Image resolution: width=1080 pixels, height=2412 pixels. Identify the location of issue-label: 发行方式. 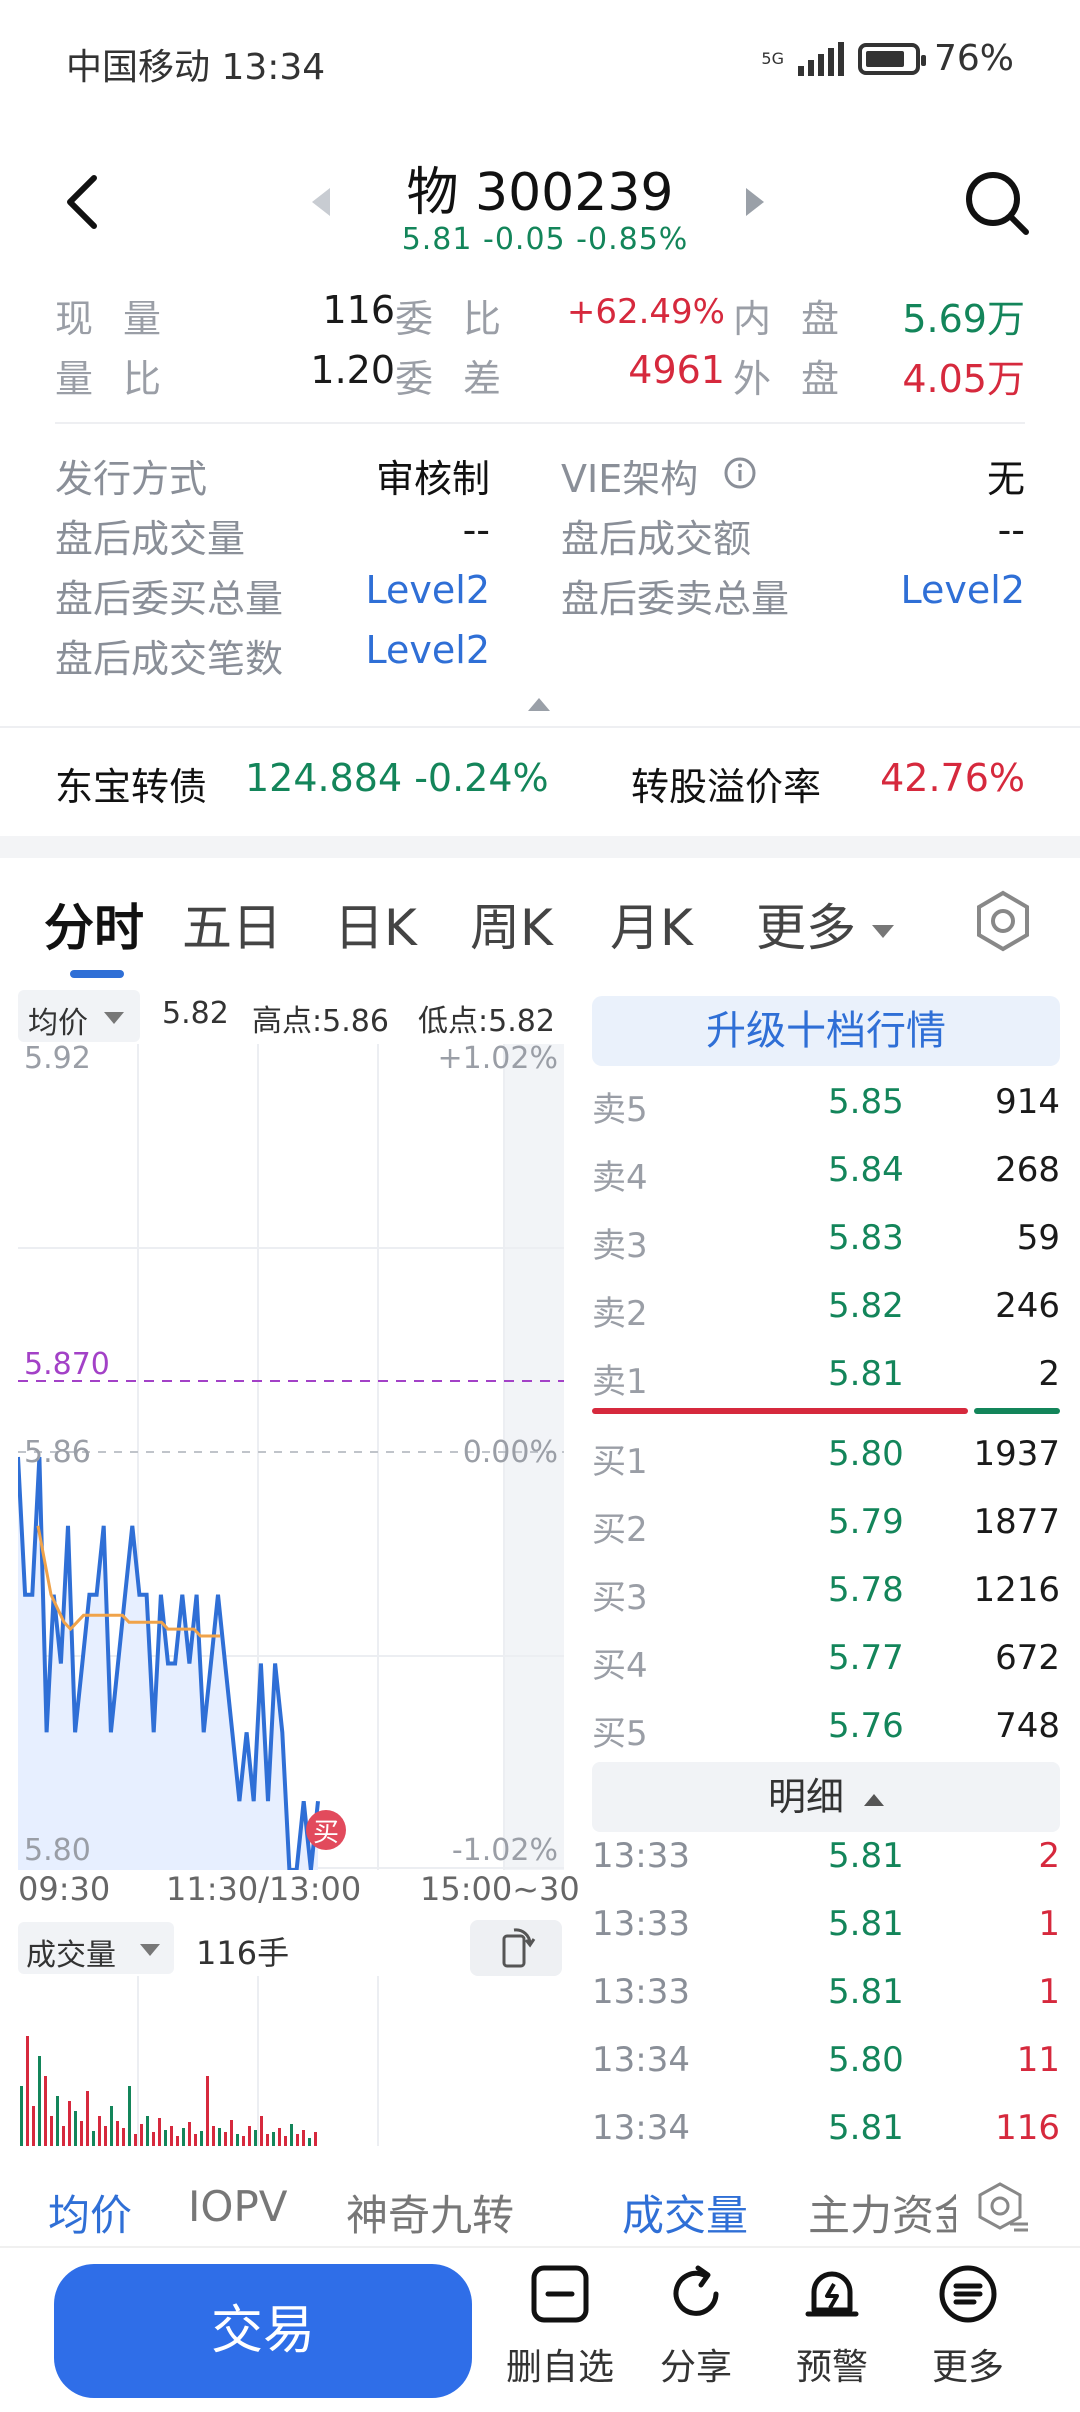
(131, 479).